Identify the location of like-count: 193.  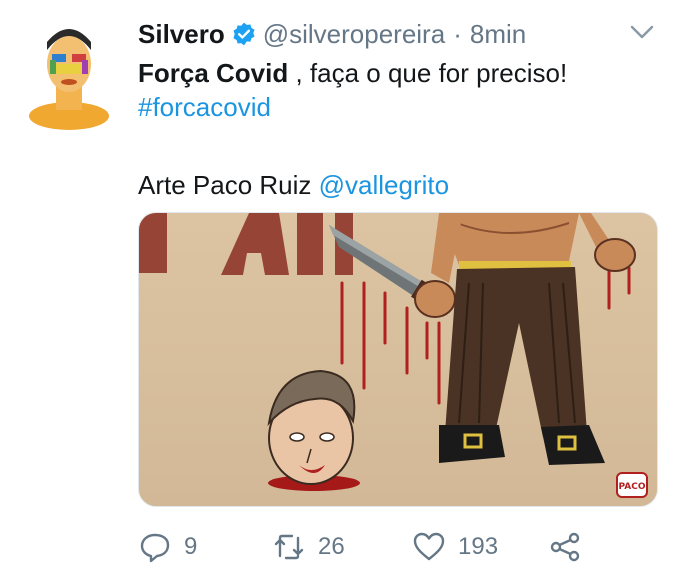
(478, 546).